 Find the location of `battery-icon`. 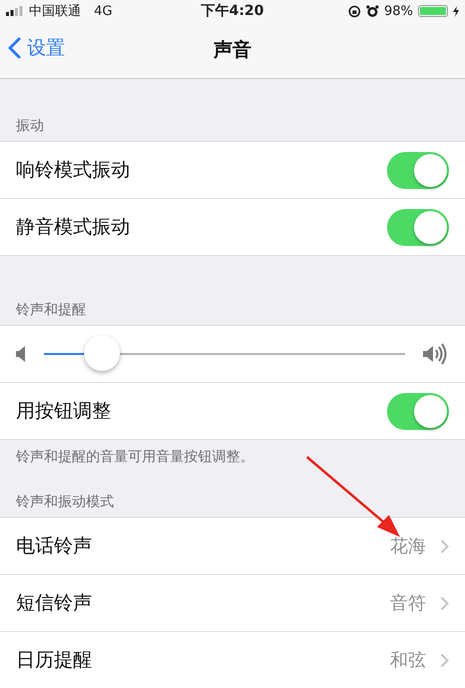

battery-icon is located at coordinates (433, 11).